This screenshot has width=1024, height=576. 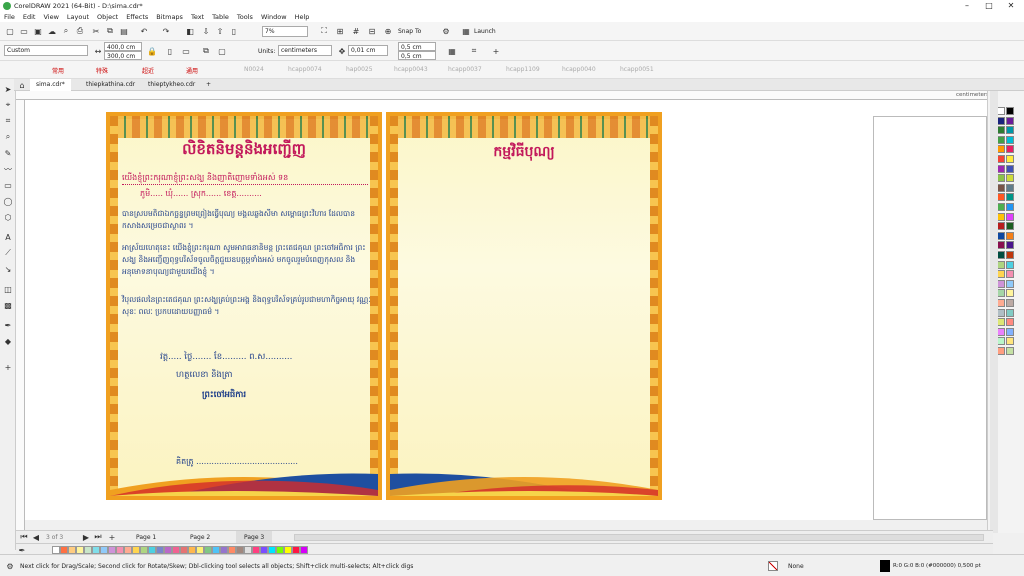 What do you see at coordinates (137, 17) in the screenshot?
I see `menu-effects: Effects` at bounding box center [137, 17].